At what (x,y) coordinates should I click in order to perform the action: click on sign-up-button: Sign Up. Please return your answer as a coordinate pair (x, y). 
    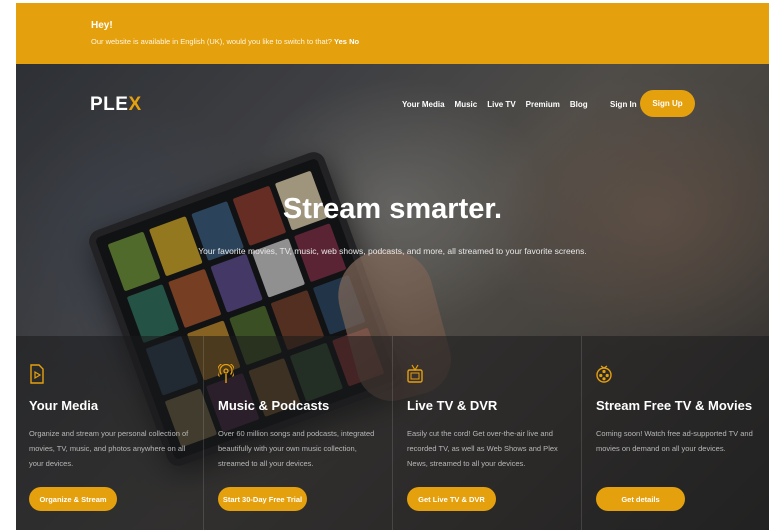
    Looking at the image, I should click on (667, 103).